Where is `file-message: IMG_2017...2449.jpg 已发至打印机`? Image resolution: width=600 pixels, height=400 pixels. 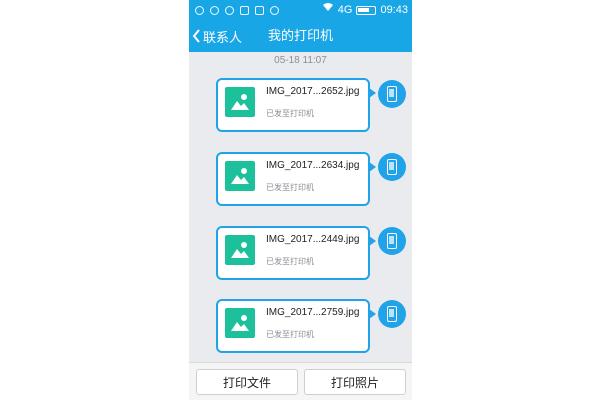 file-message: IMG_2017...2449.jpg 已发至打印机 is located at coordinates (296, 253).